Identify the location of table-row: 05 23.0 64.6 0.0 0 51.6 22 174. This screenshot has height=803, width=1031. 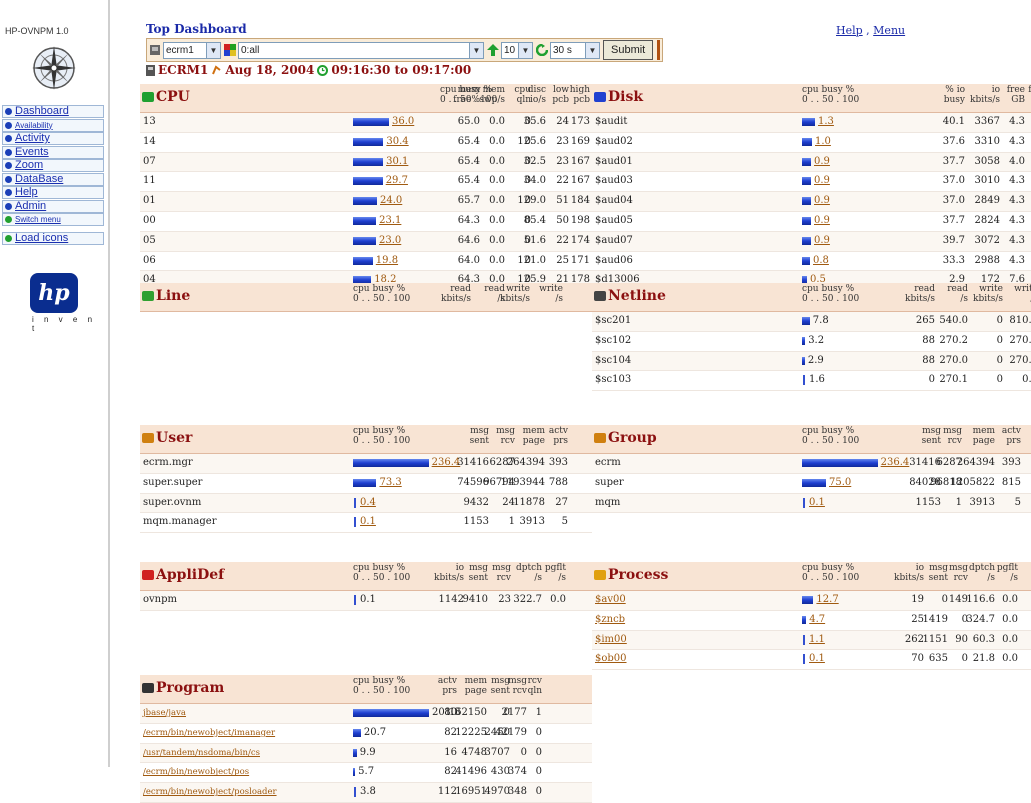
(366, 241).